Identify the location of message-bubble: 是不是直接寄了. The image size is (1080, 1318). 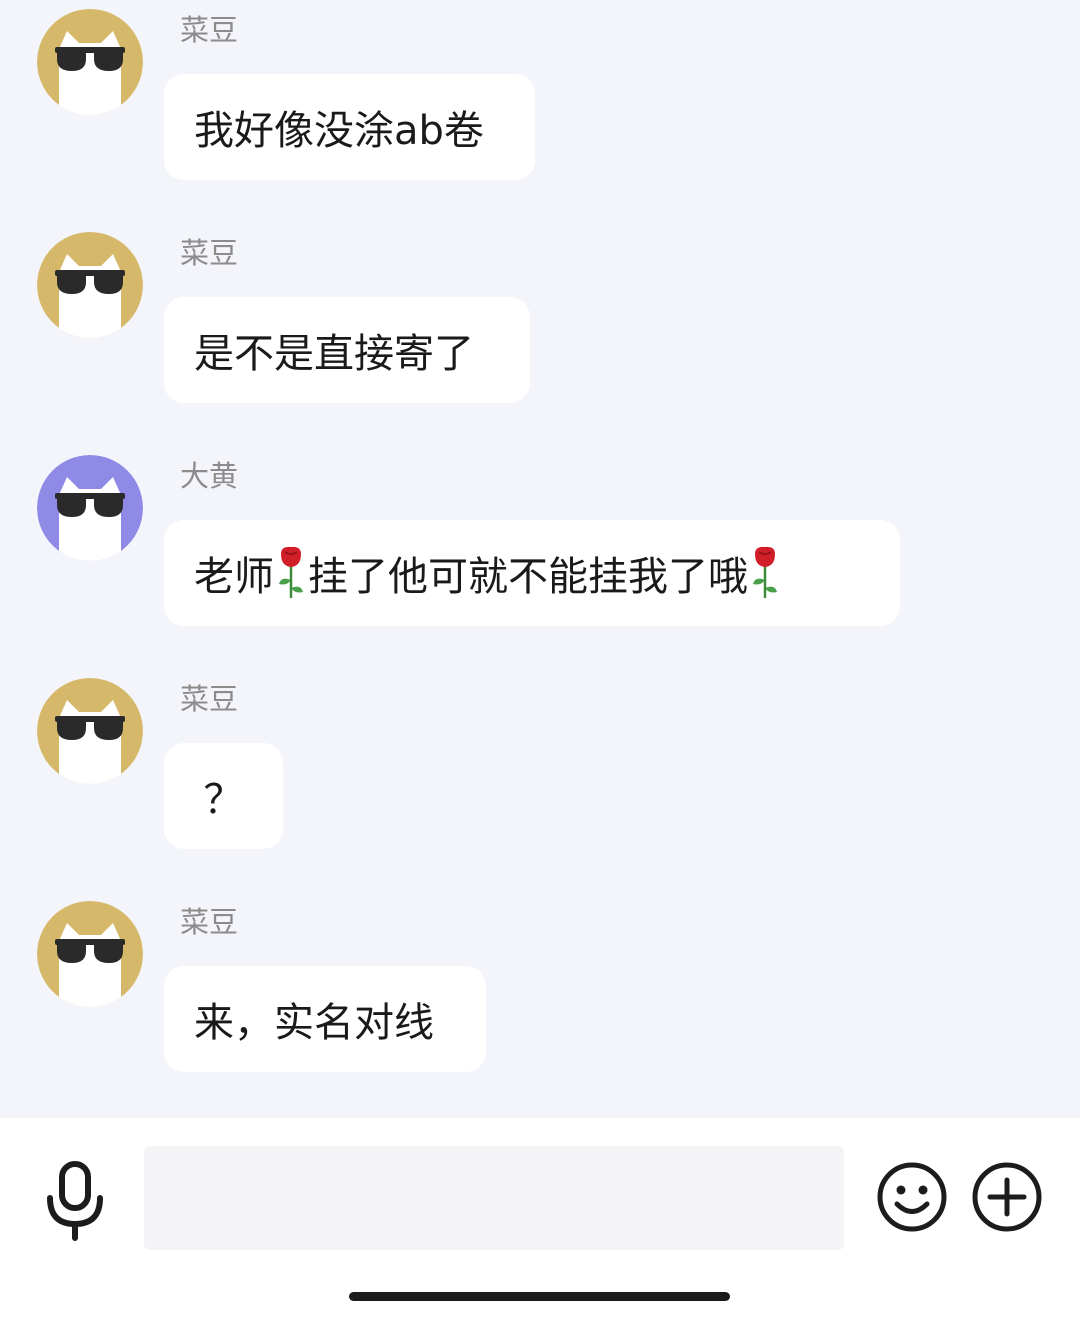
(347, 350).